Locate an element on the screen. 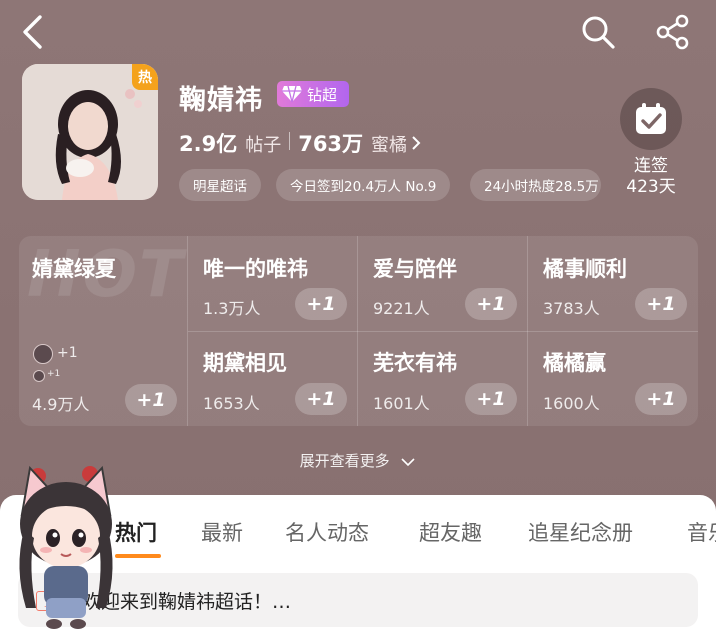  topic-stats: 2.9亿 帖子 763万 蜜橘 is located at coordinates (300, 142).